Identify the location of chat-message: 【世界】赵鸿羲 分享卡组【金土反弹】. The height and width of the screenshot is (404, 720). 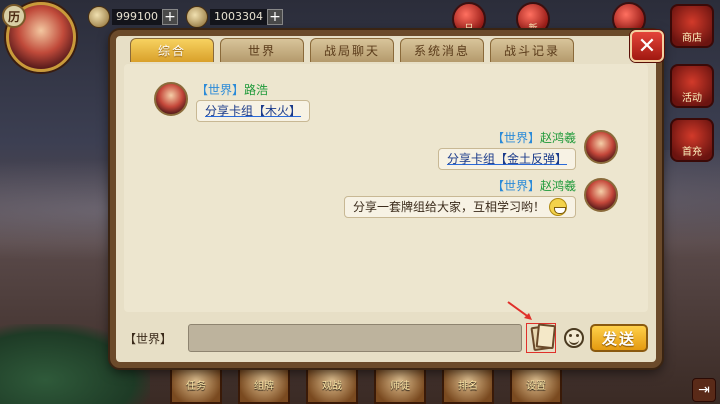
(527, 150).